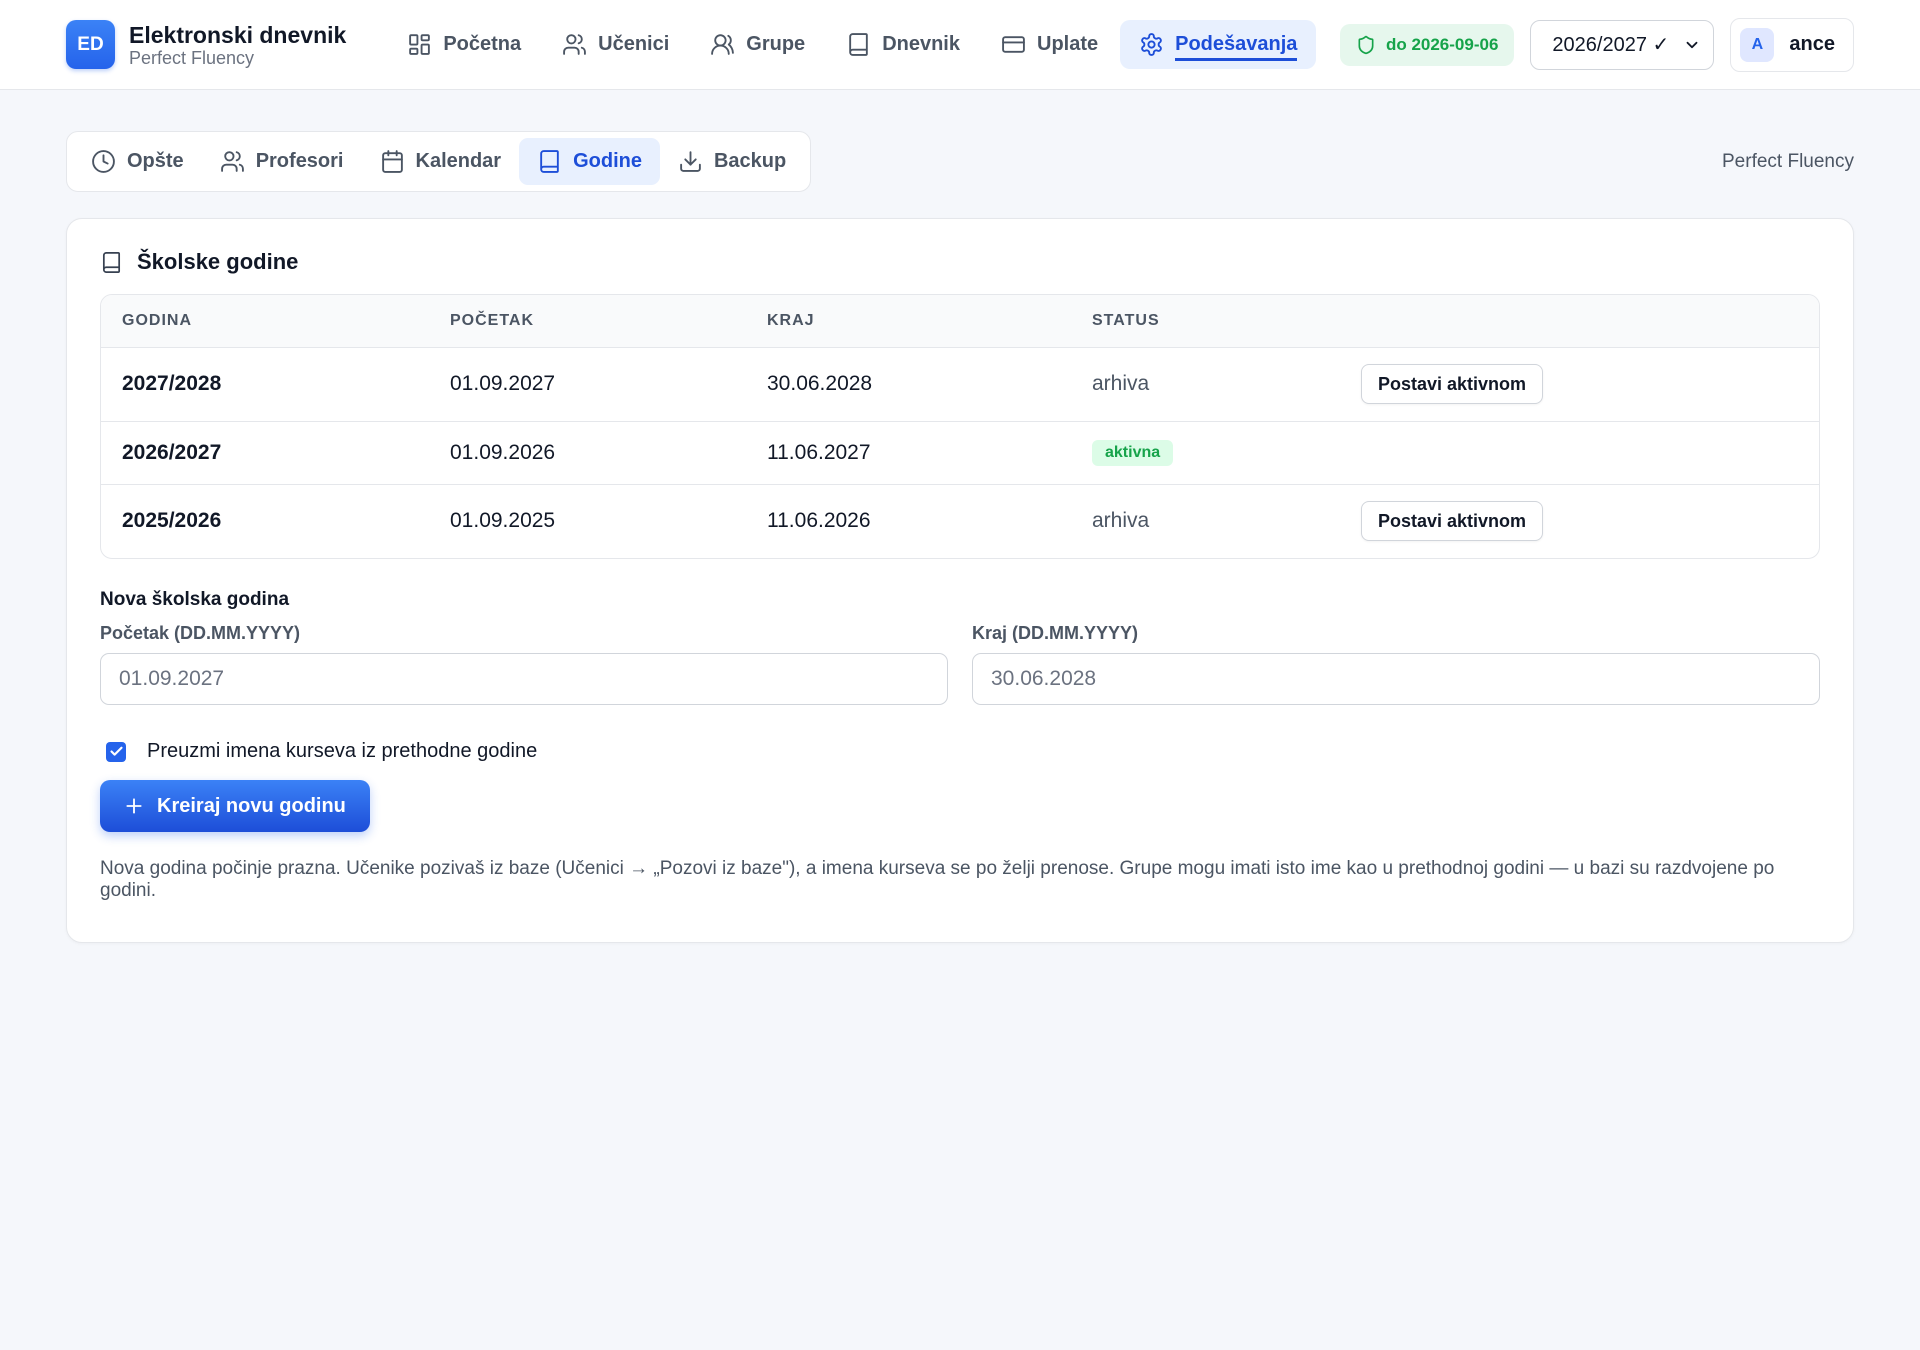 This screenshot has width=1920, height=1350. Describe the element at coordinates (103, 161) in the screenshot. I see `clock-icon` at that location.